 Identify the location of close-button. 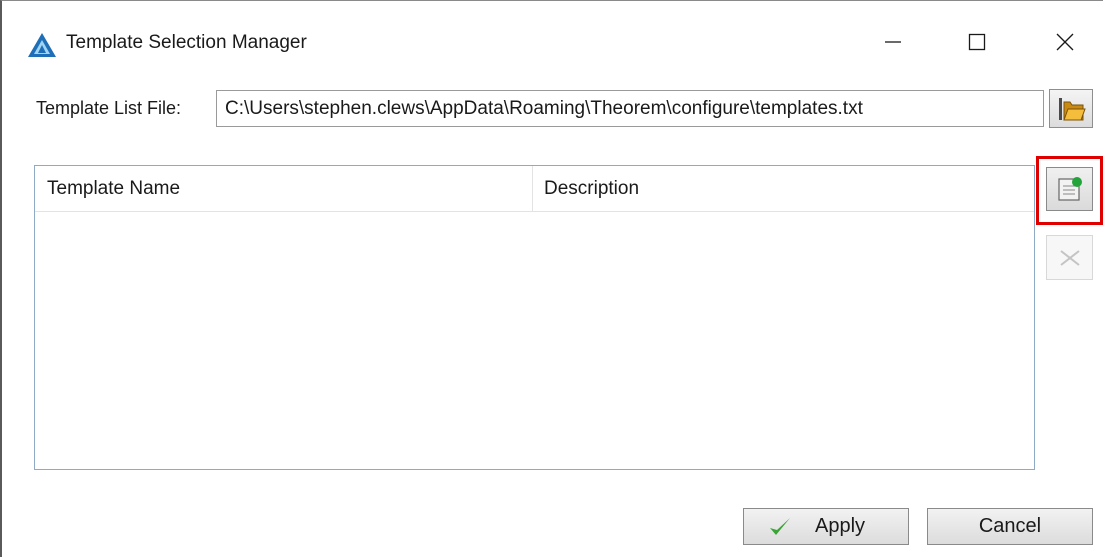
(1065, 42).